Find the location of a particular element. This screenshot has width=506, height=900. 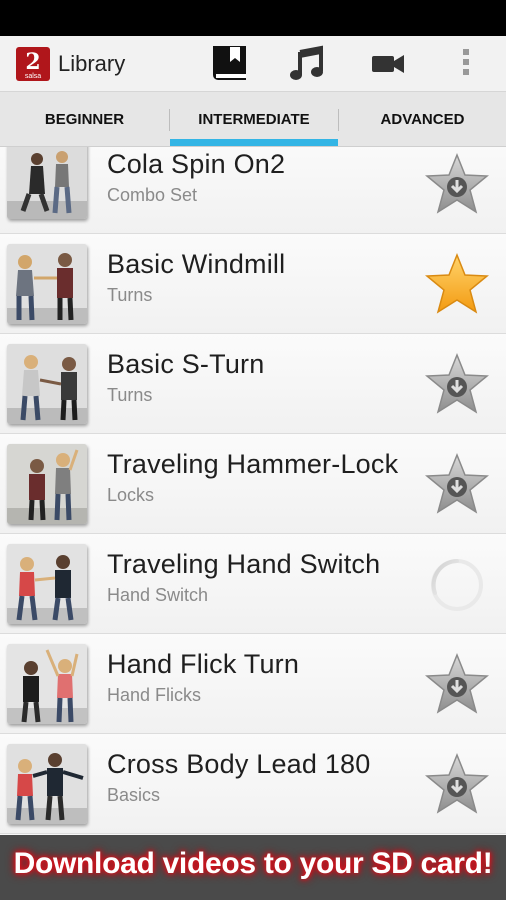

status-bar is located at coordinates (253, 18).